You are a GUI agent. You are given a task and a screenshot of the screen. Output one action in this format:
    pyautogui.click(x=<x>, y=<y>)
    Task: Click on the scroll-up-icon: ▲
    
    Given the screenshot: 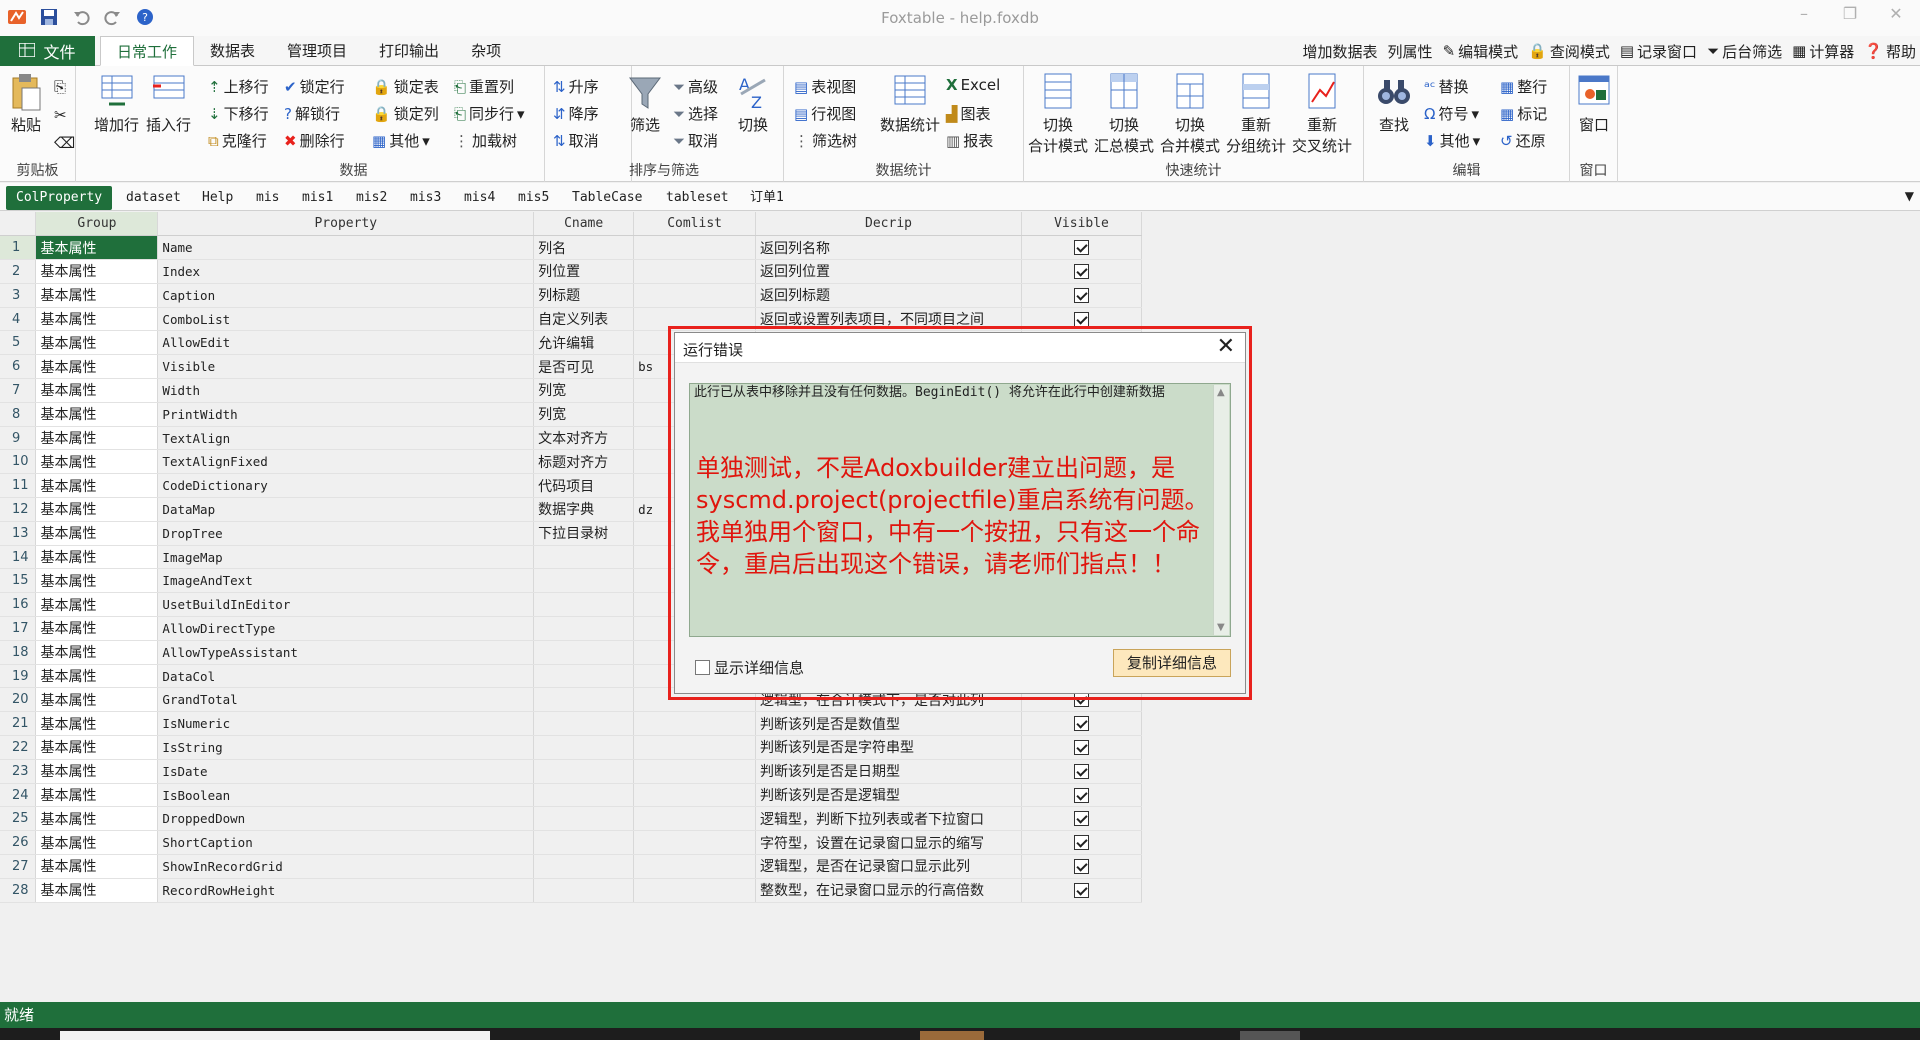 What is the action you would take?
    pyautogui.click(x=1221, y=392)
    